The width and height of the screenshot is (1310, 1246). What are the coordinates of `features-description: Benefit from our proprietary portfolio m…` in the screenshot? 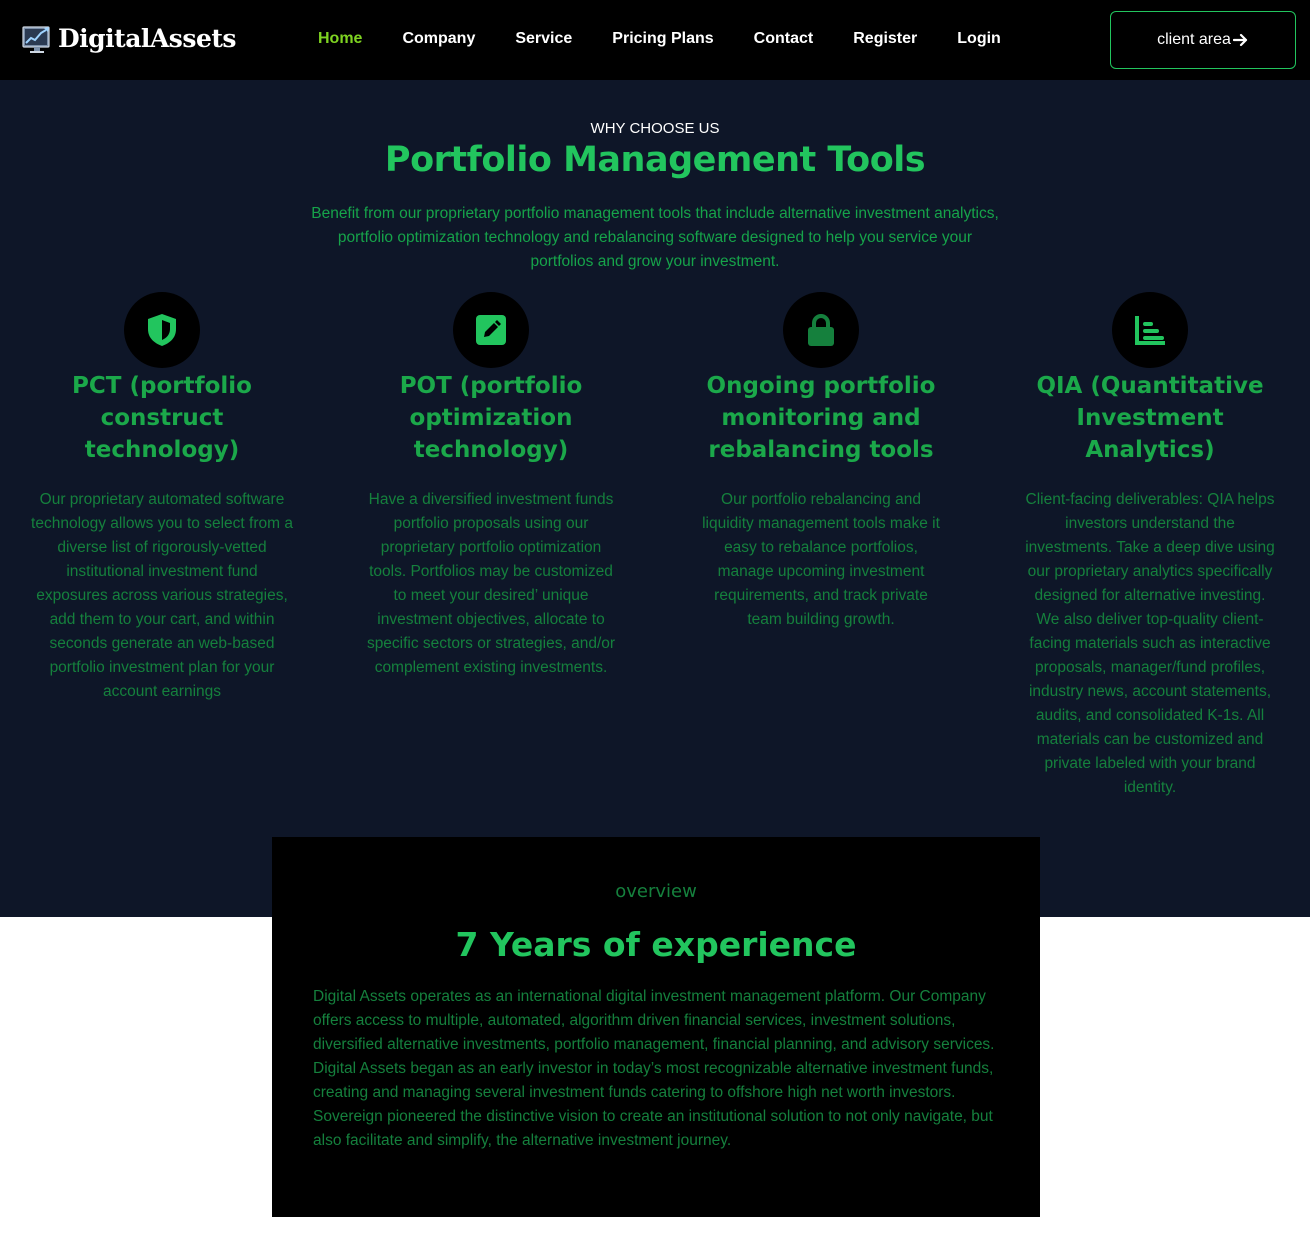 It's located at (655, 237).